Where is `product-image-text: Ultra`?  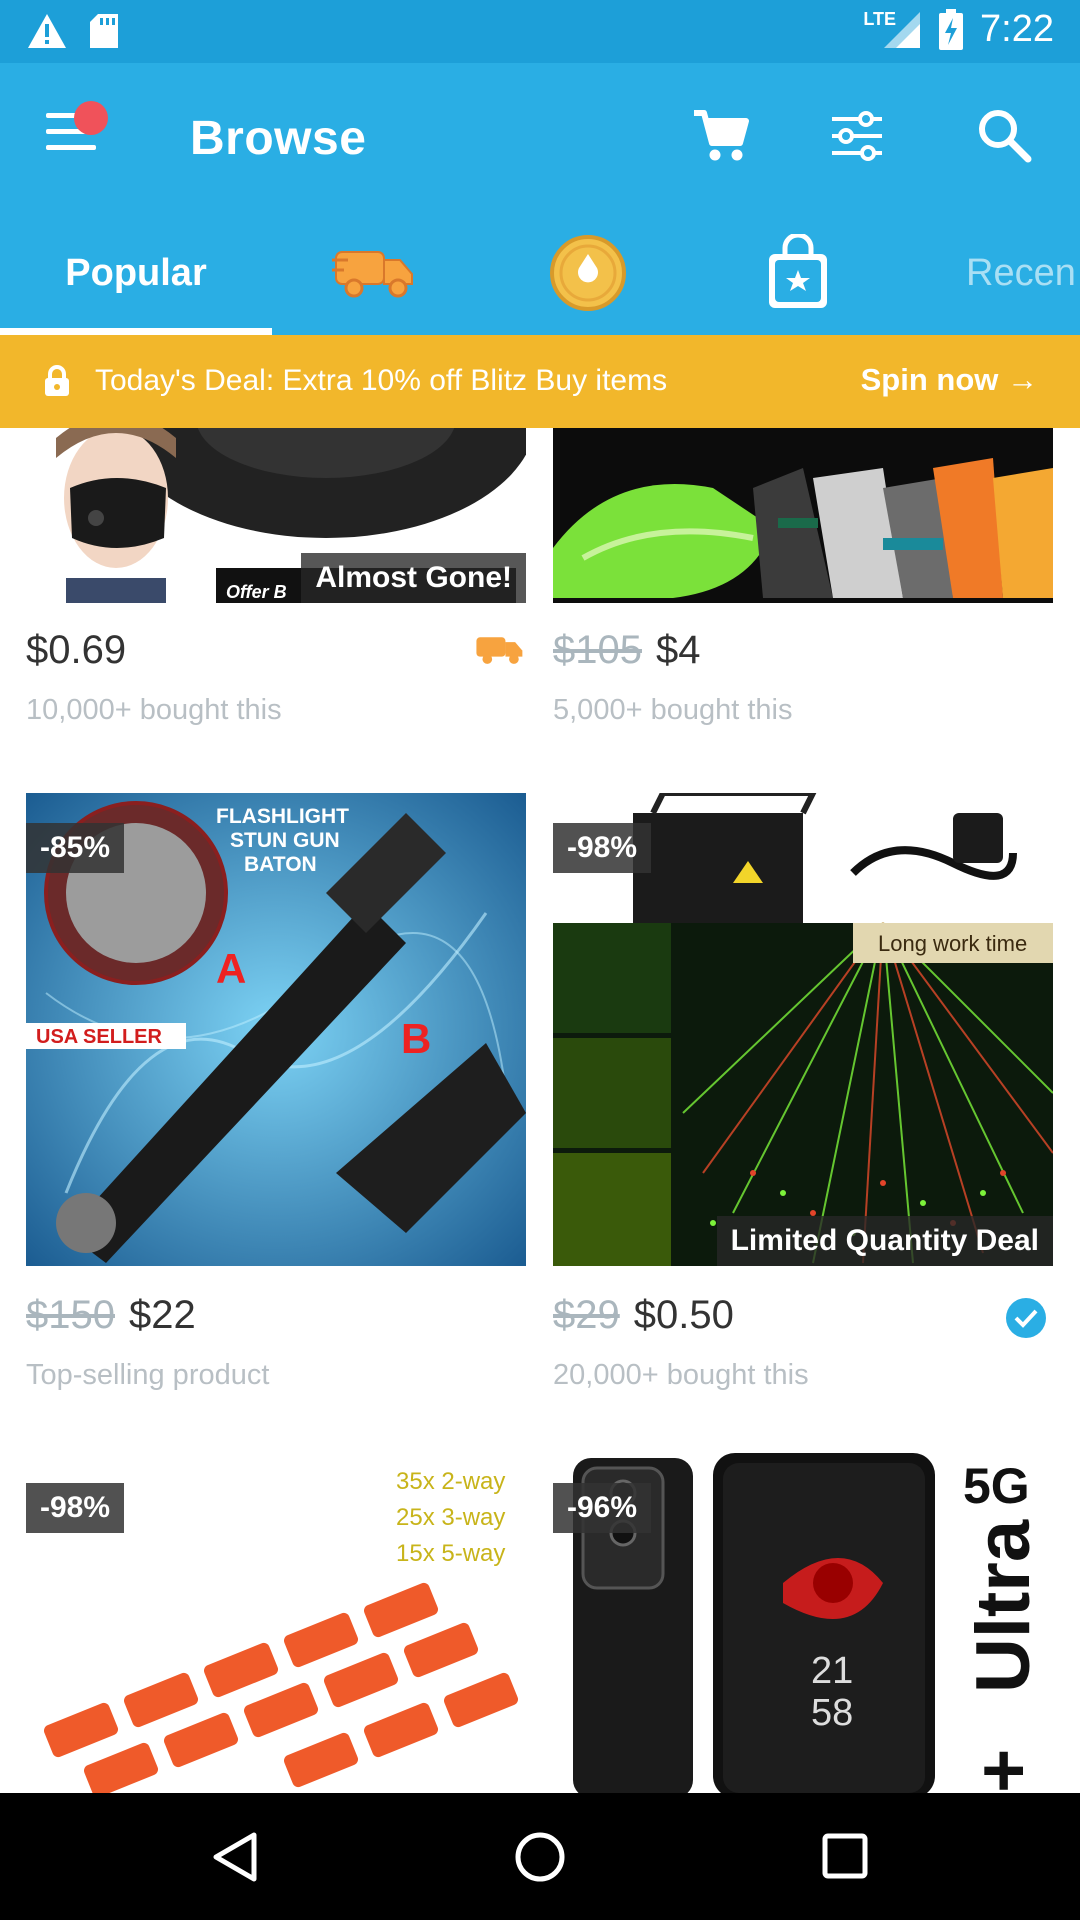
product-image-text: Ultra is located at coordinates (1003, 1606).